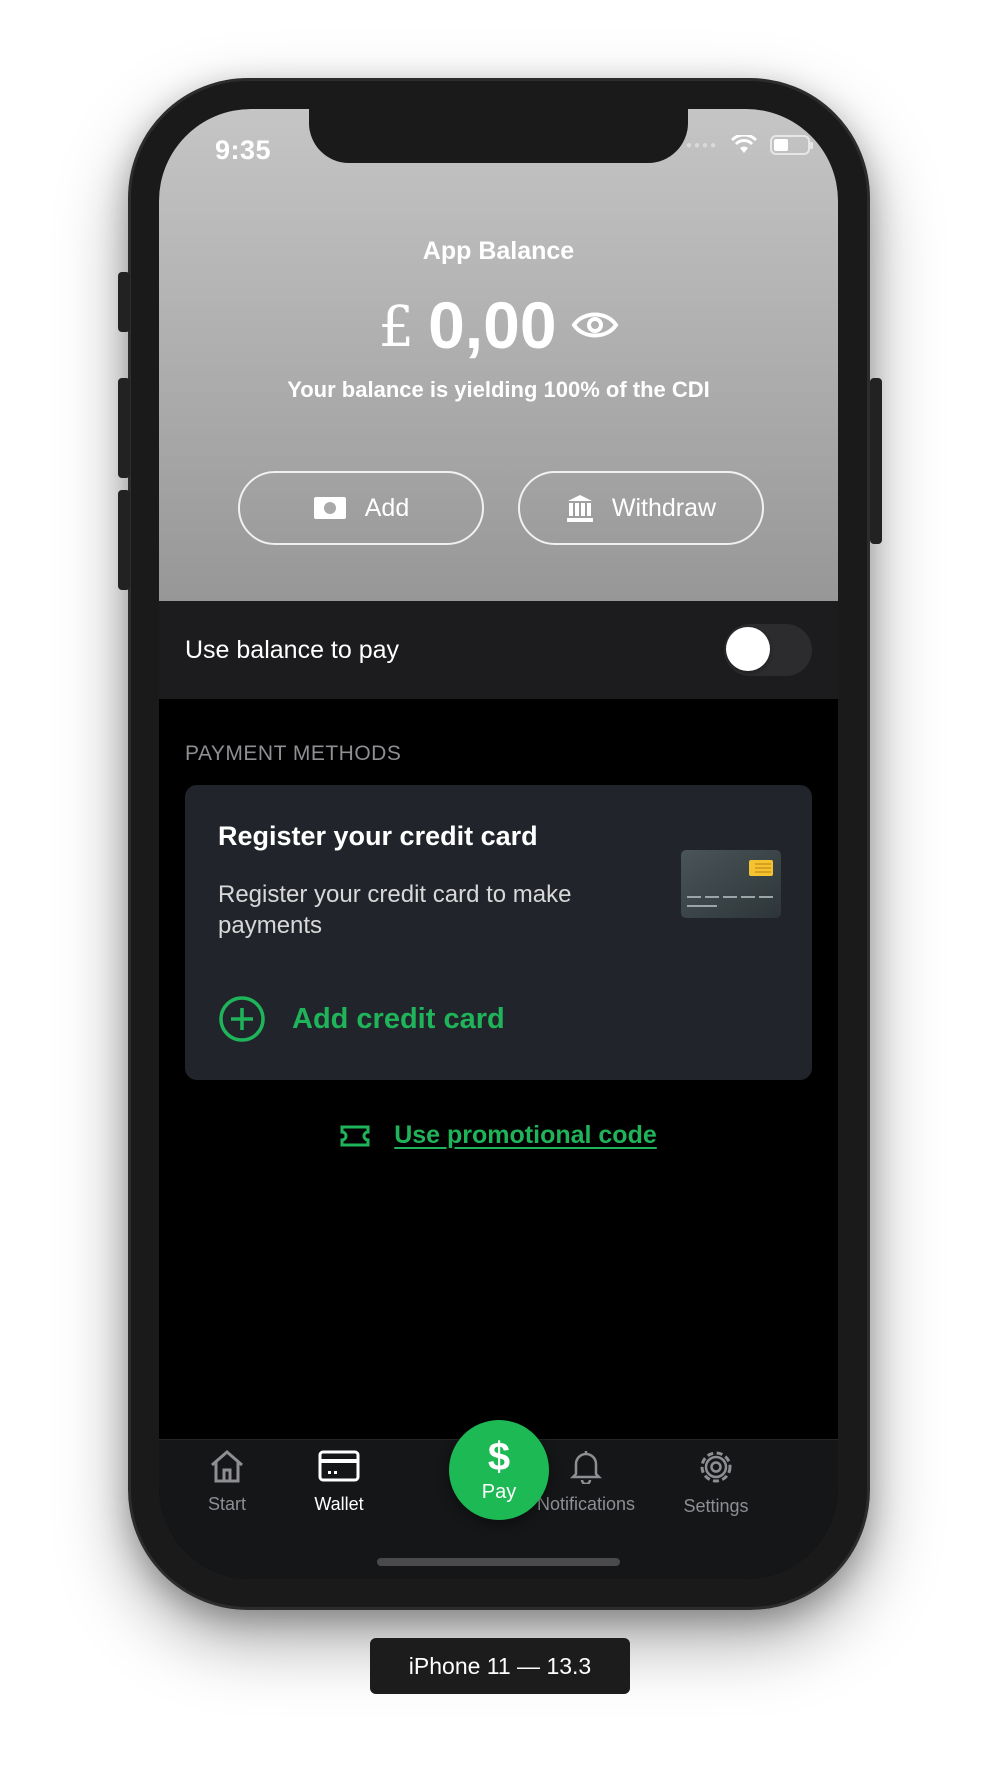  What do you see at coordinates (499, 1491) in the screenshot?
I see `pay-button-label: Pay` at bounding box center [499, 1491].